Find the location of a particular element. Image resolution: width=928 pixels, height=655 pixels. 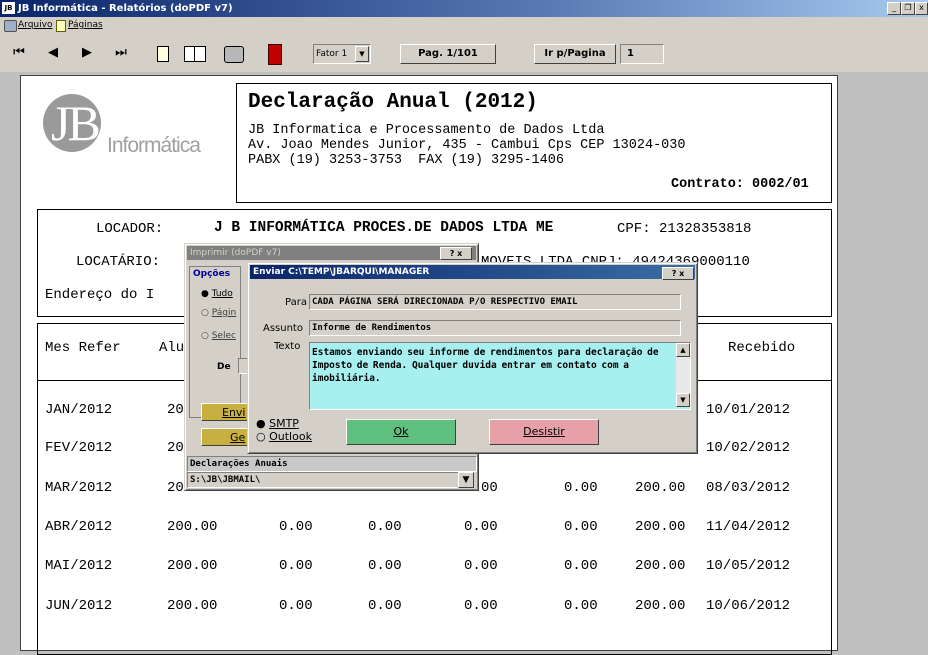

row-month: MAR/2012 is located at coordinates (79, 488).